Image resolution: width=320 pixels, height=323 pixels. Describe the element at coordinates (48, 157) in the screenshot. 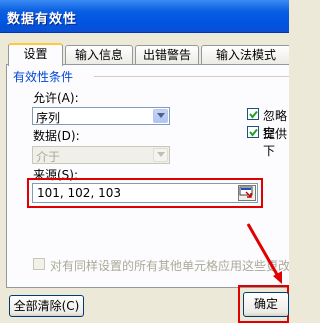

I see `data-select-value: 介于` at that location.